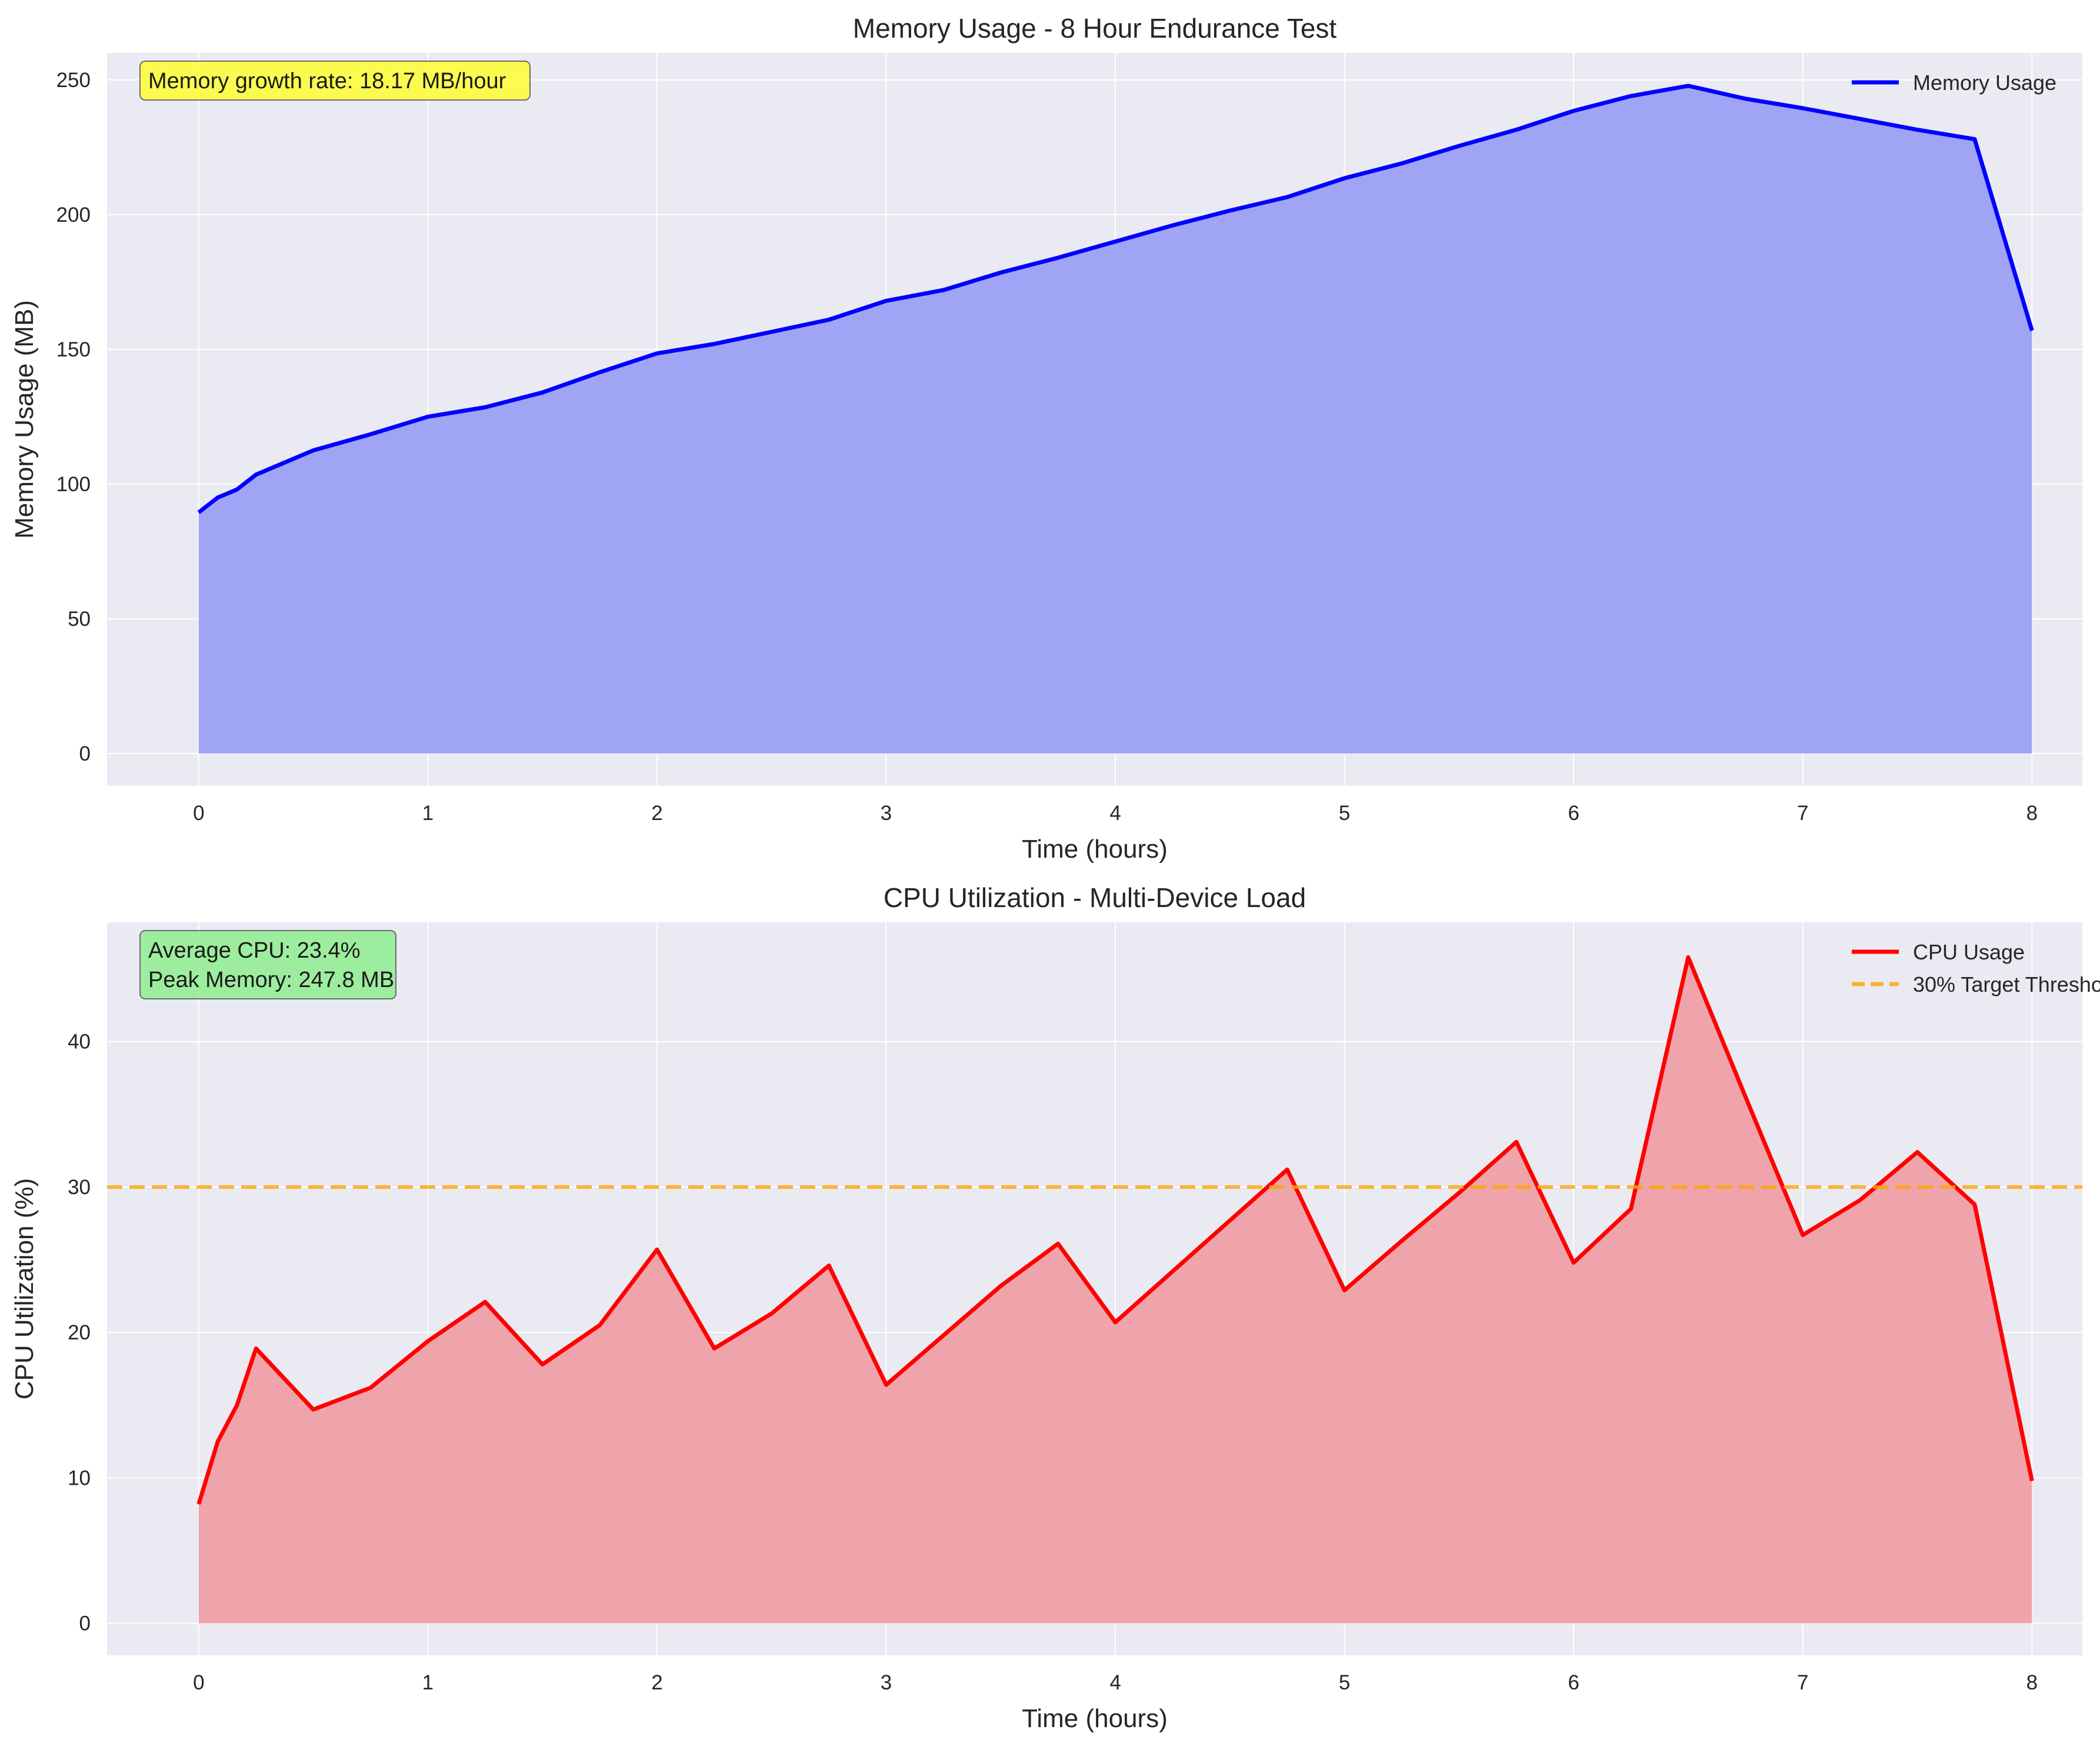 This screenshot has height=1750, width=2100. I want to click on y-tick-label: 200, so click(73, 215).